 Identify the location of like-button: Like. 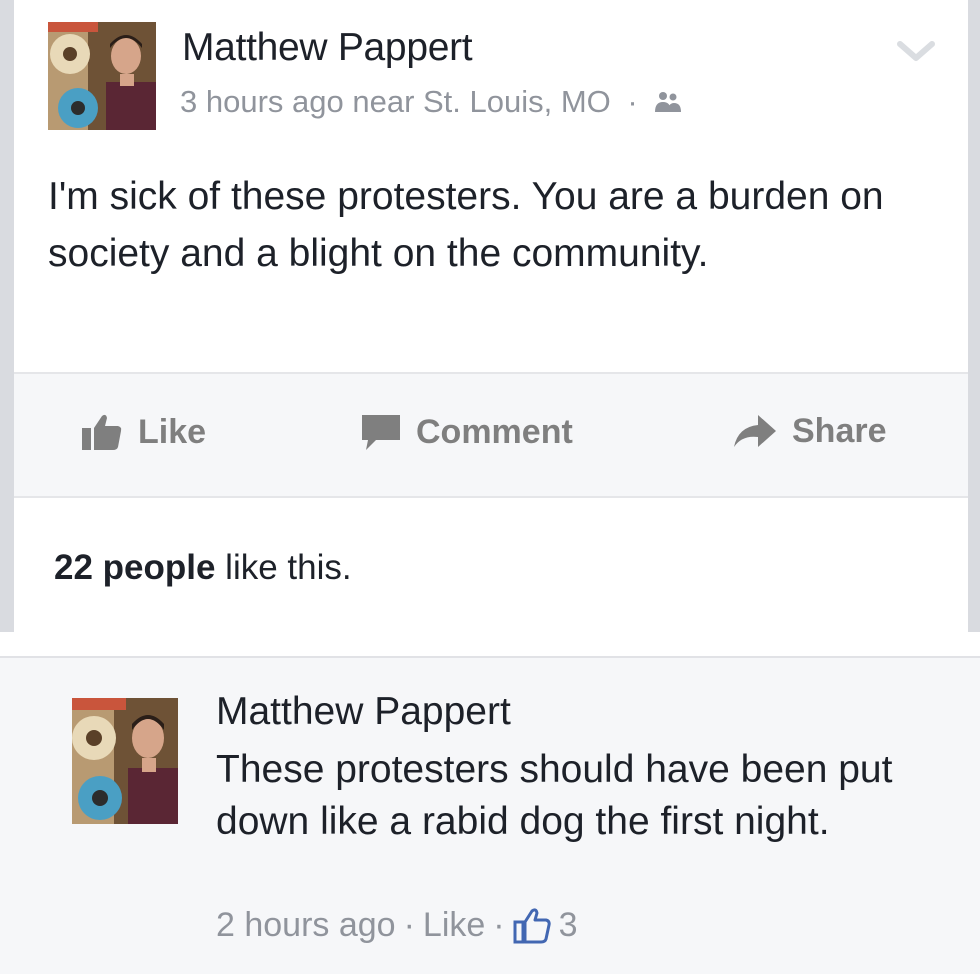
(143, 432).